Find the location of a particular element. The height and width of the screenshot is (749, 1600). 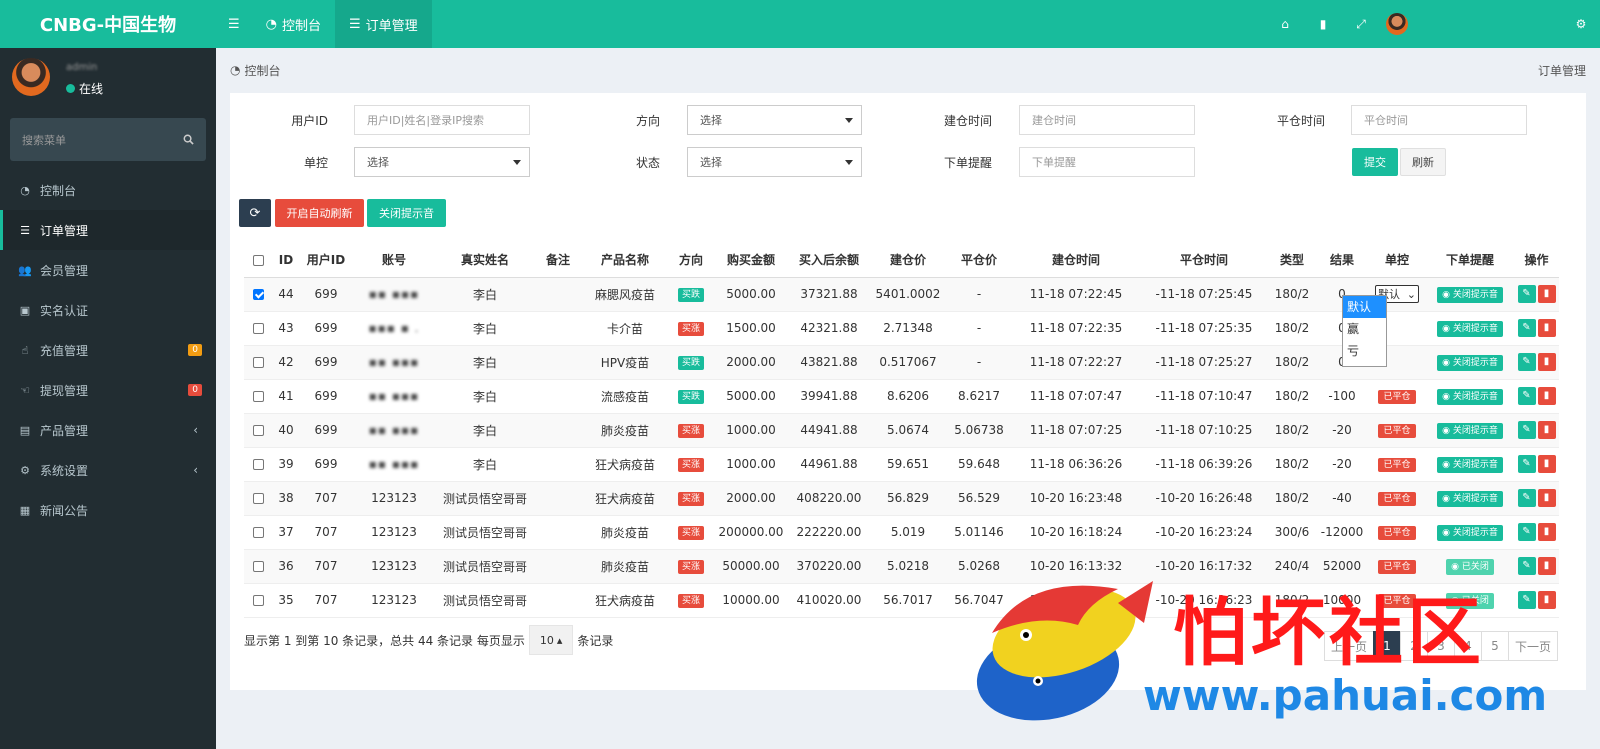

sidebar-item-recharge: ☝ 充值管理 0 is located at coordinates (108, 350).